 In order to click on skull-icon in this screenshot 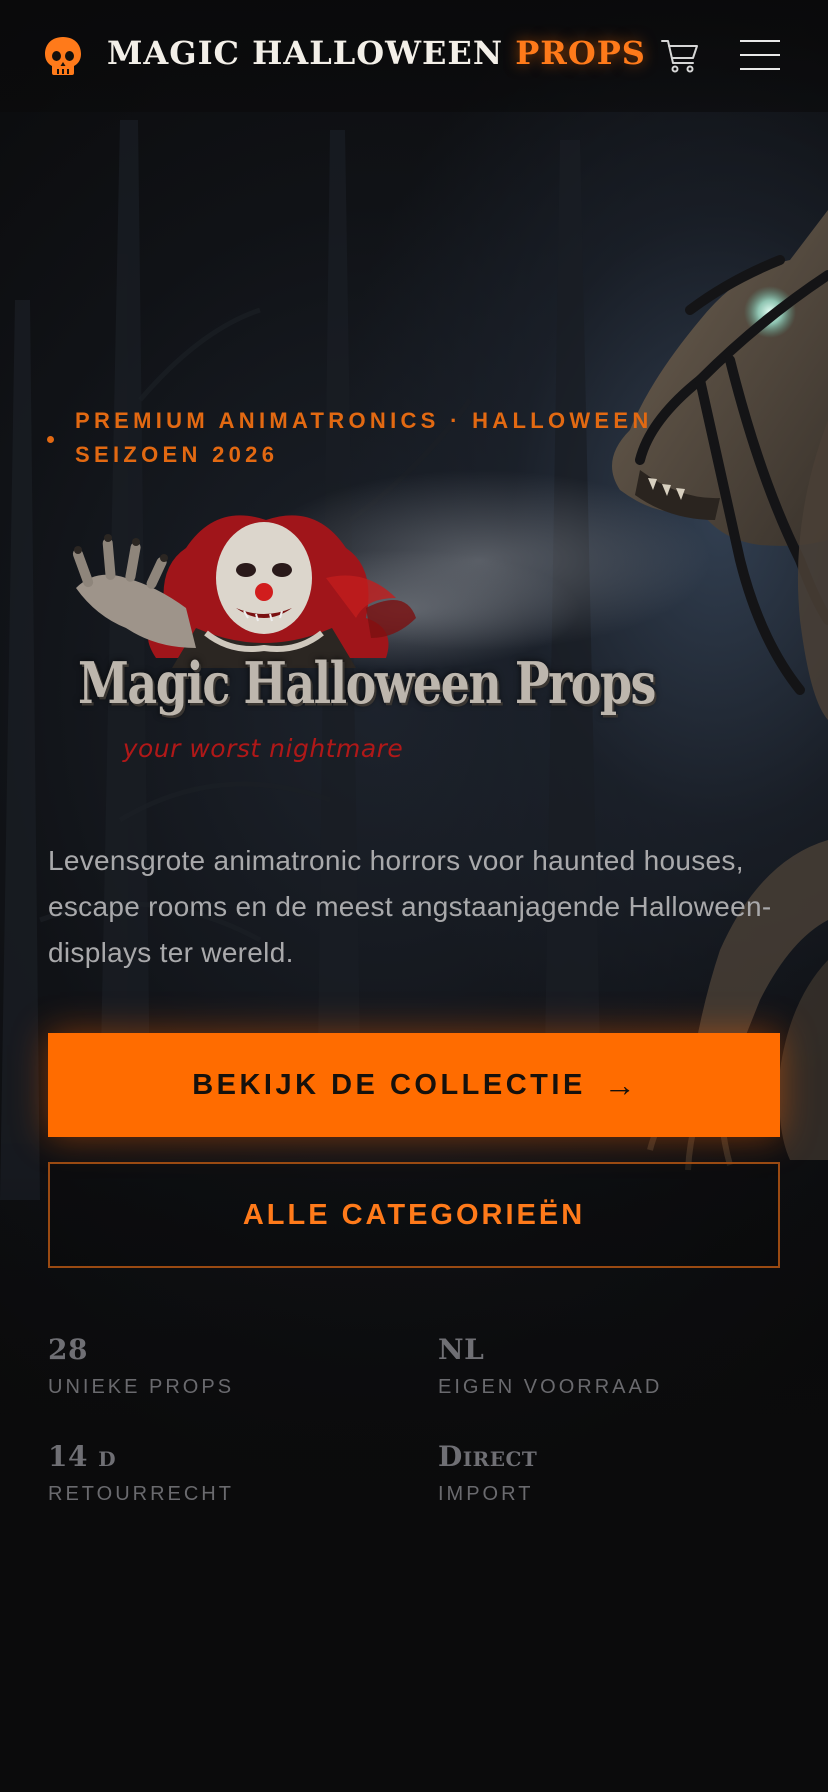, I will do `click(63, 56)`.